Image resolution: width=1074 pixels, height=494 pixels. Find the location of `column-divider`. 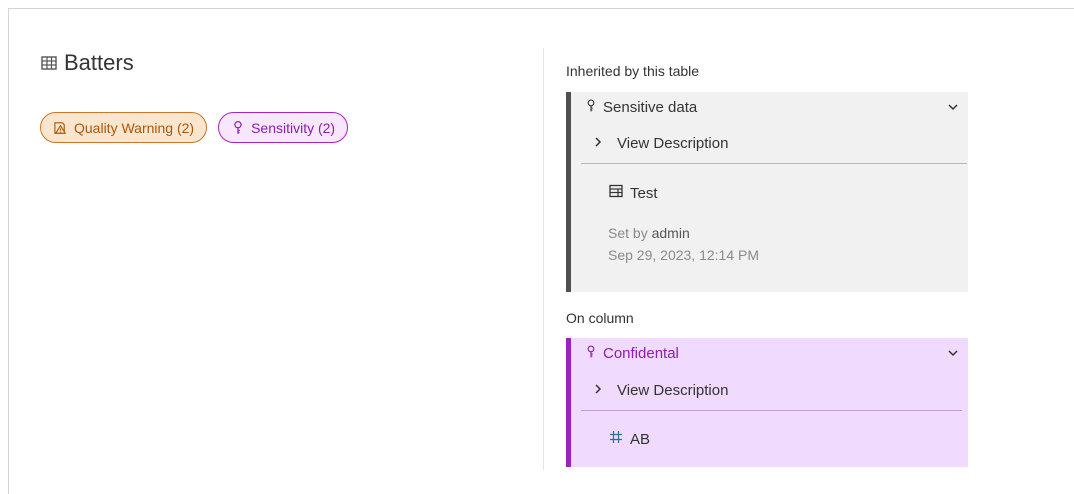

column-divider is located at coordinates (543, 259).